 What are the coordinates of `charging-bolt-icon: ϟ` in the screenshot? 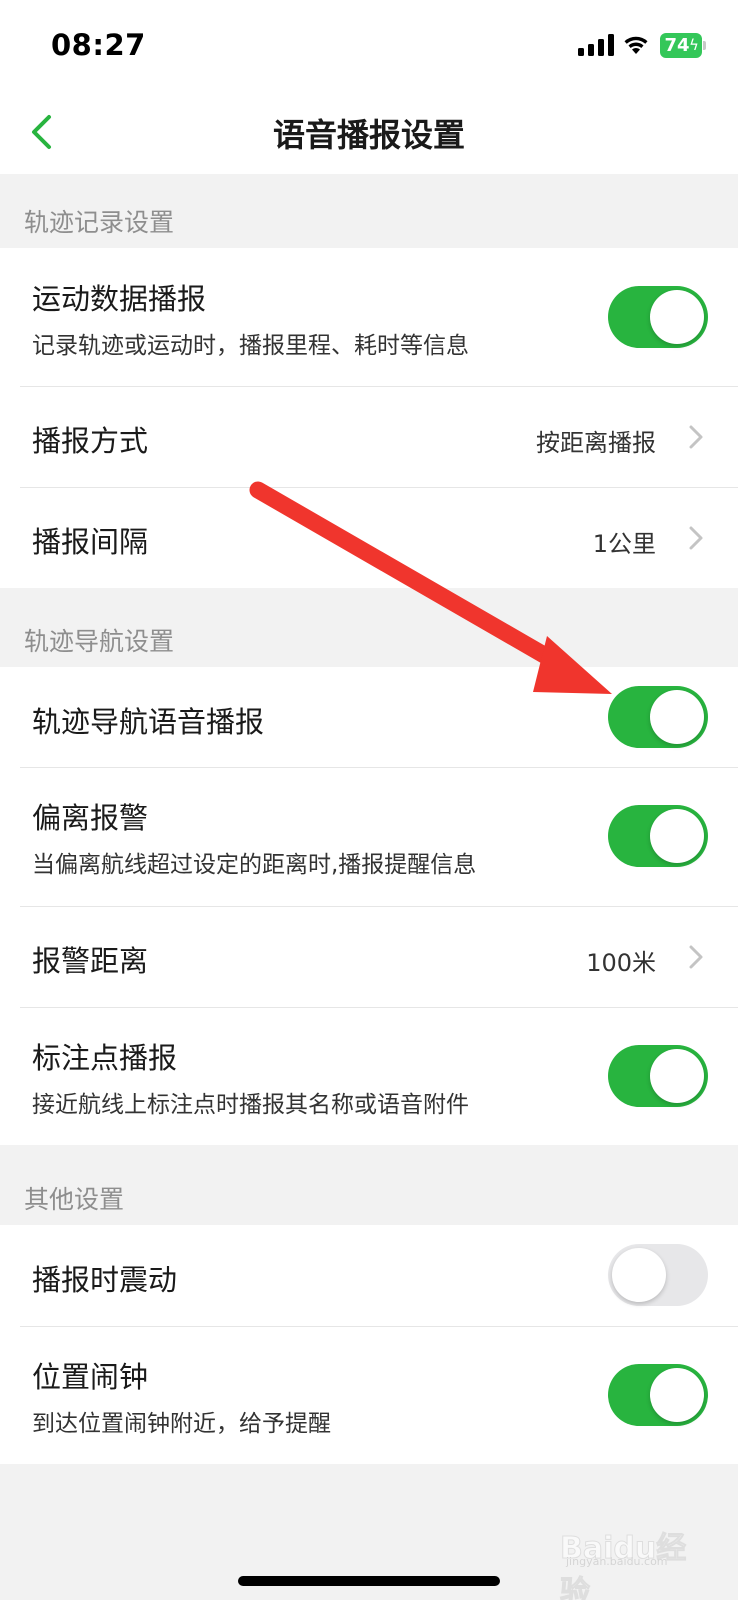 It's located at (694, 45).